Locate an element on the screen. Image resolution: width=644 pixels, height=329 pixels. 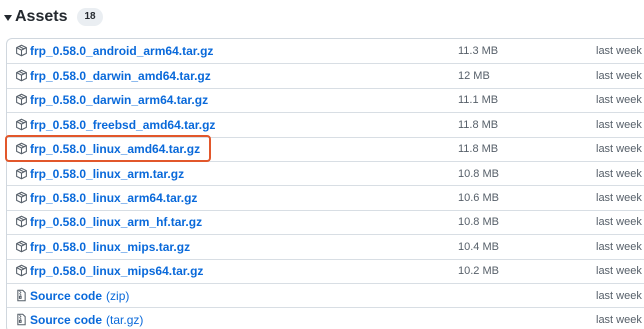
assets-count-badge: 18 is located at coordinates (90, 17).